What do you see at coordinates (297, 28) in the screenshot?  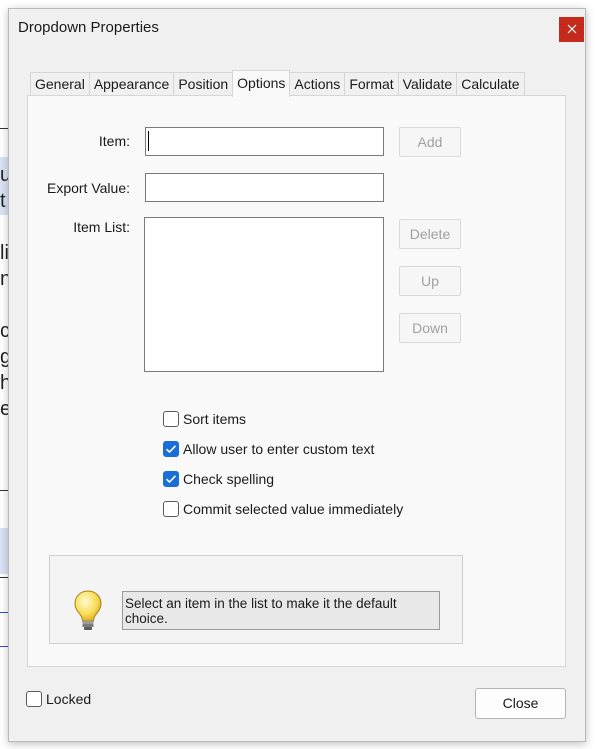 I see `title-bar: Dropdown Properties` at bounding box center [297, 28].